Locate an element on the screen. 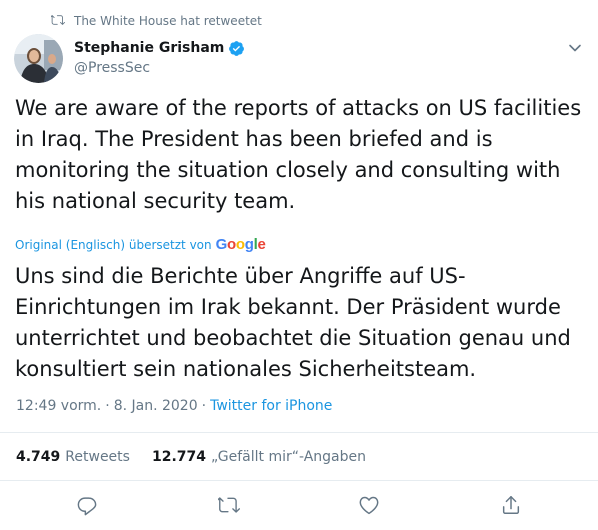 This screenshot has height=530, width=598. retweets-count: 4.749 is located at coordinates (38, 457).